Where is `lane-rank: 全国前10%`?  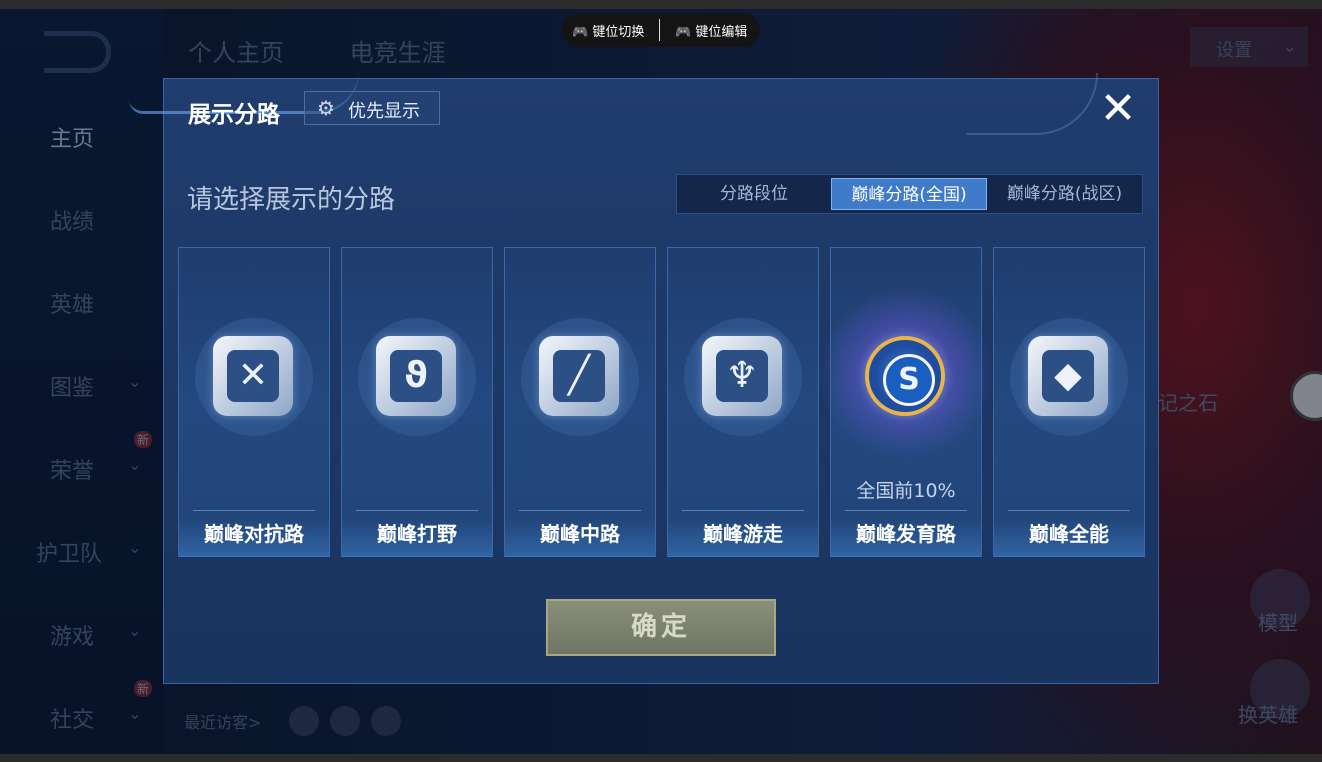 lane-rank: 全国前10% is located at coordinates (906, 491).